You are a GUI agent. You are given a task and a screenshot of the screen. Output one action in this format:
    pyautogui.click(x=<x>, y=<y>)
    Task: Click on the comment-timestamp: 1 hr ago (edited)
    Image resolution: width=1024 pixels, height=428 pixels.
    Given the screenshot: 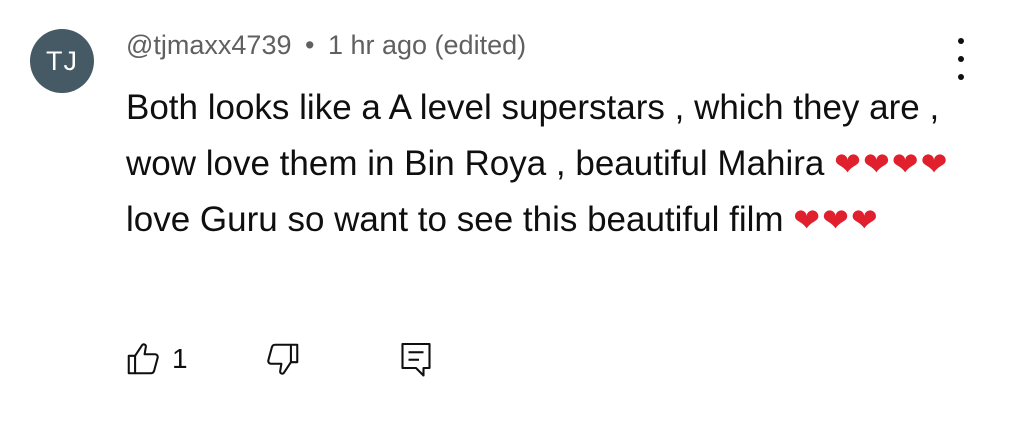 What is the action you would take?
    pyautogui.click(x=427, y=45)
    